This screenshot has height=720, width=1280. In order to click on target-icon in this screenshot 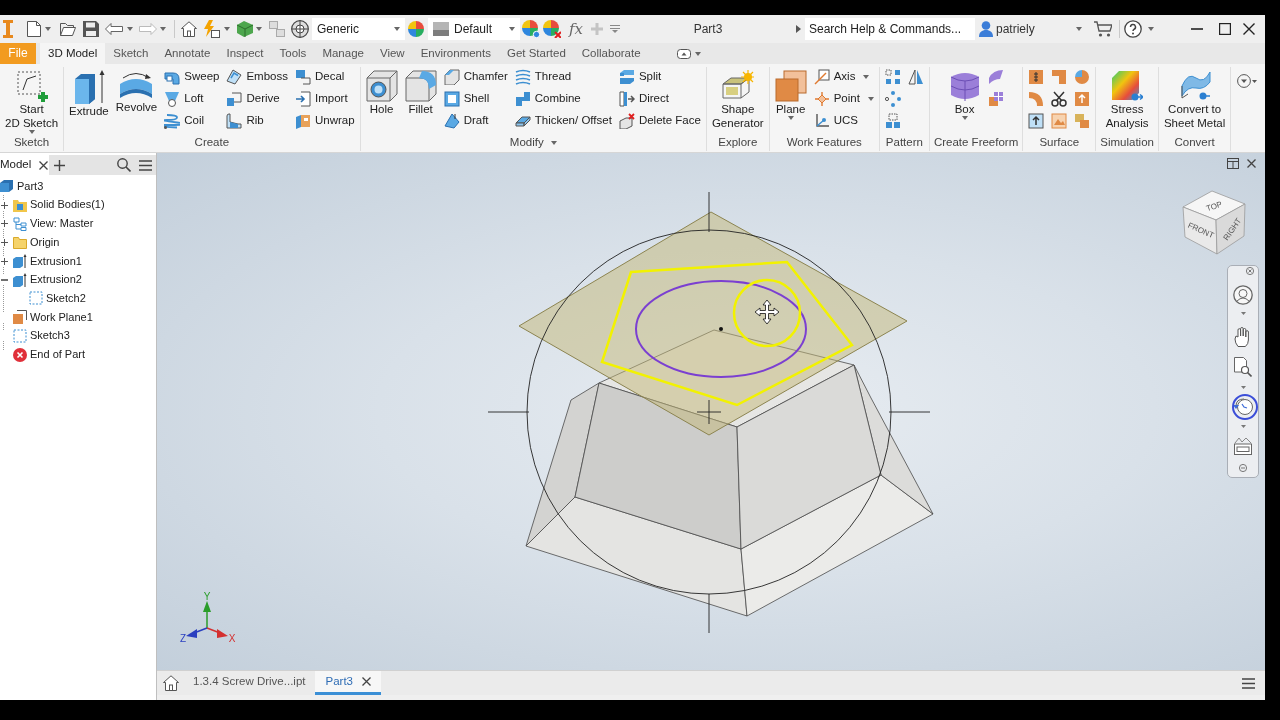, I will do `click(300, 29)`.